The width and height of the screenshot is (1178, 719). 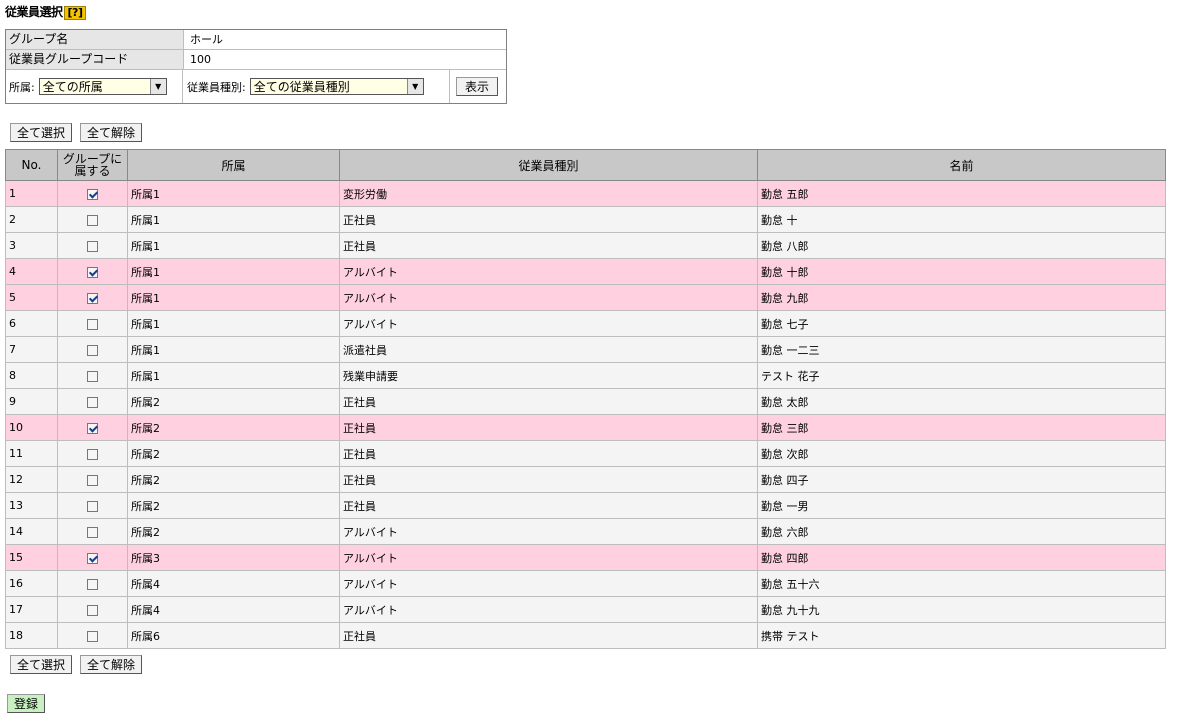 What do you see at coordinates (585, 531) in the screenshot?
I see `table-row: 14 所属2 アルバイト 勤怠 六郎` at bounding box center [585, 531].